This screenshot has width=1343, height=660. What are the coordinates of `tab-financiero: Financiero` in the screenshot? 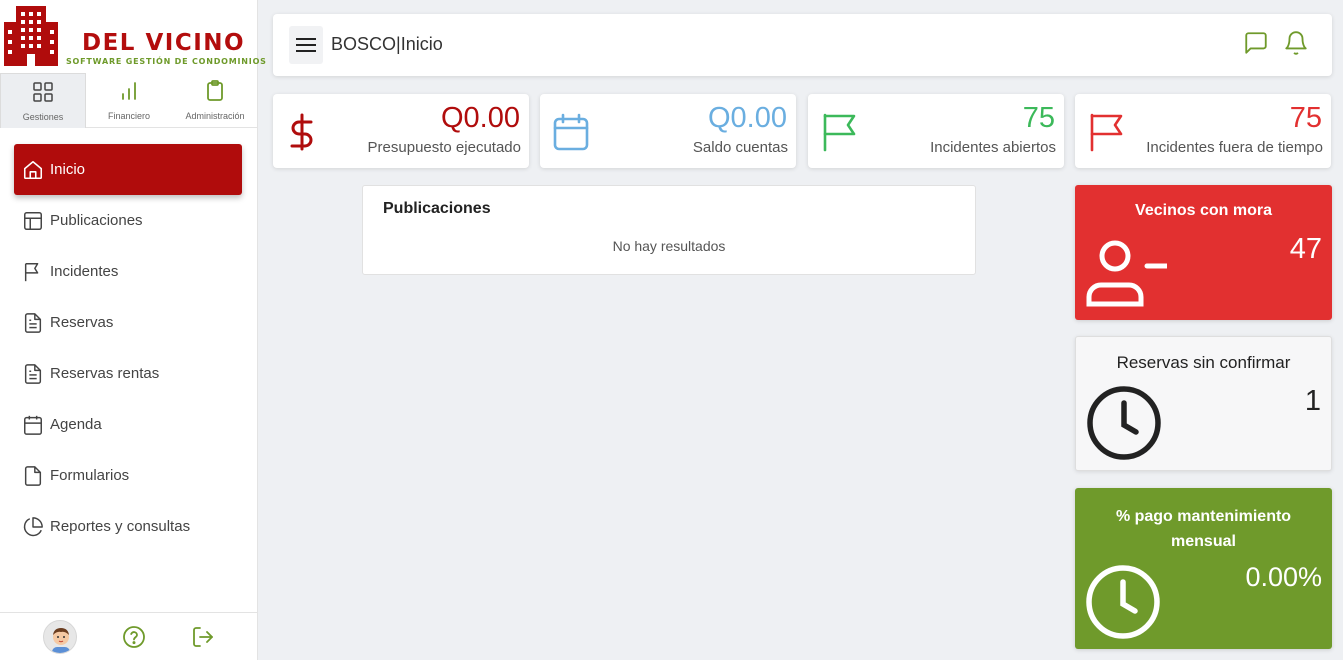 It's located at (129, 100).